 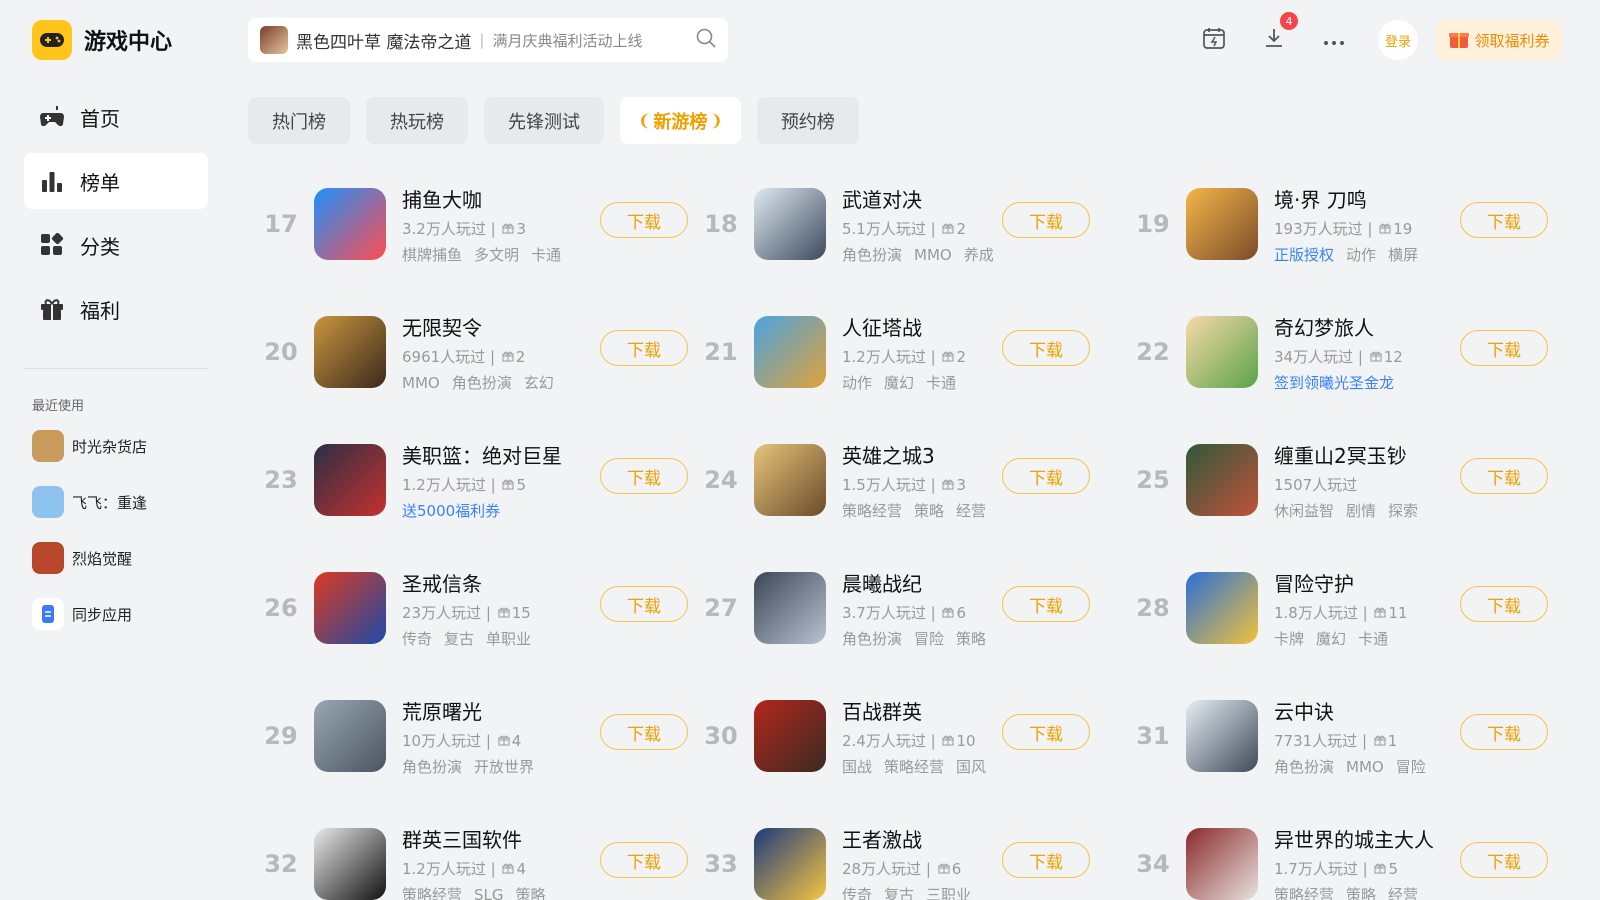 I want to click on game-stats: 1.8万人玩过 | 11, so click(x=1363, y=612).